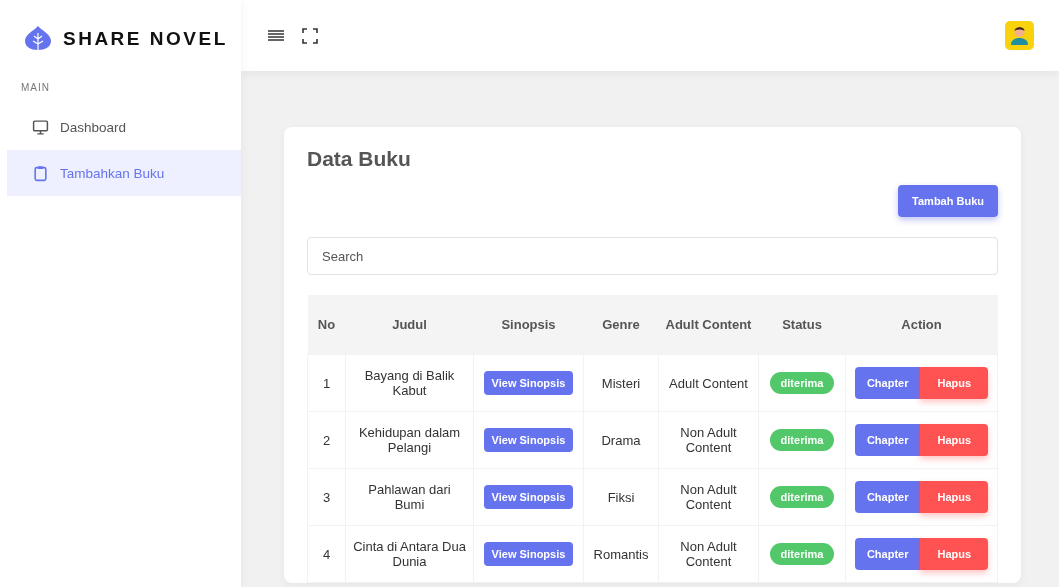  What do you see at coordinates (1019, 35) in the screenshot?
I see `avatar-icon` at bounding box center [1019, 35].